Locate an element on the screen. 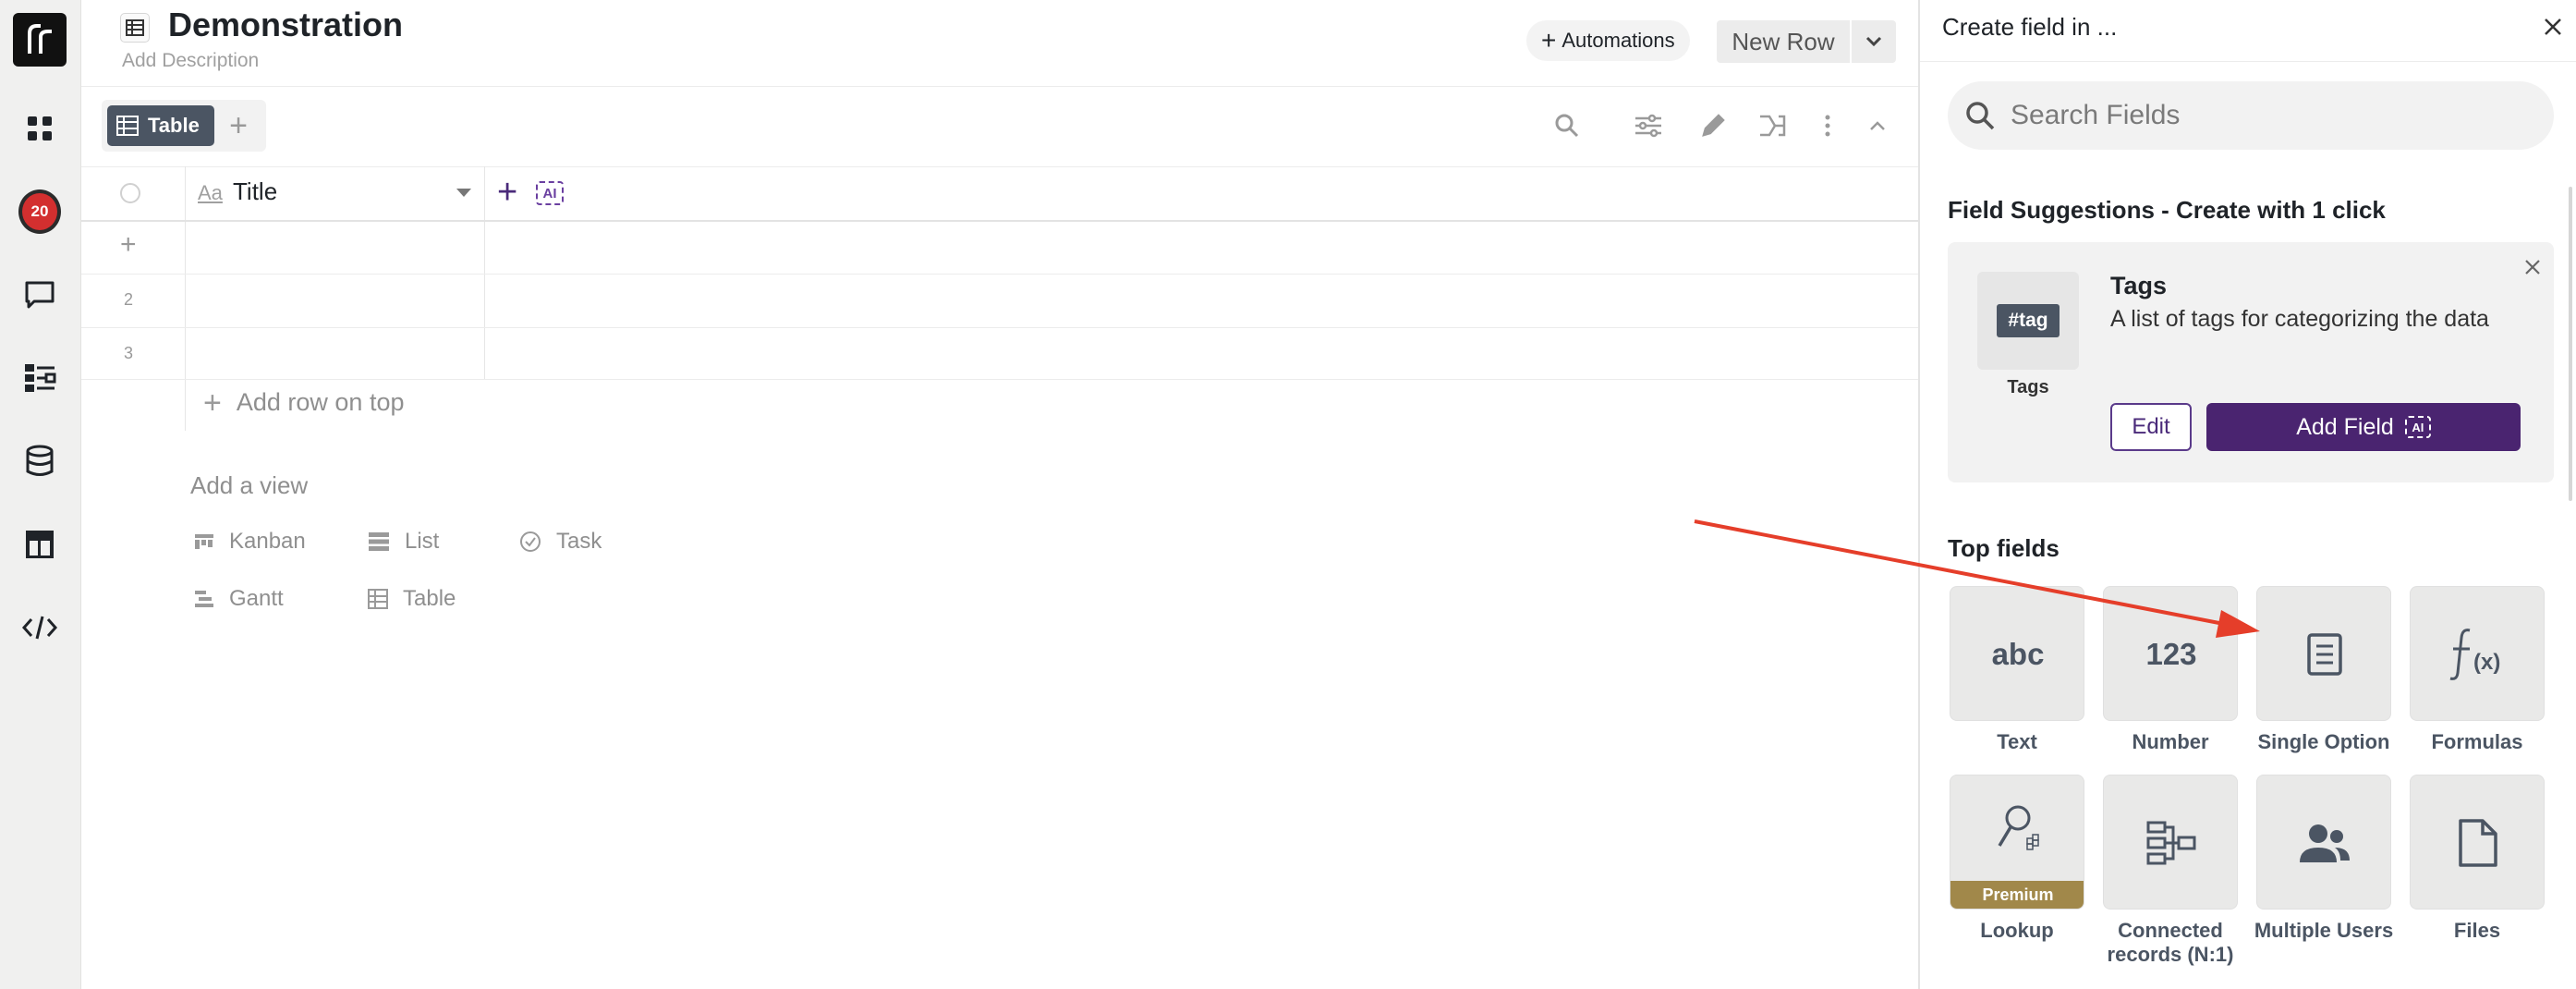  notification-count: 20 is located at coordinates (39, 211).